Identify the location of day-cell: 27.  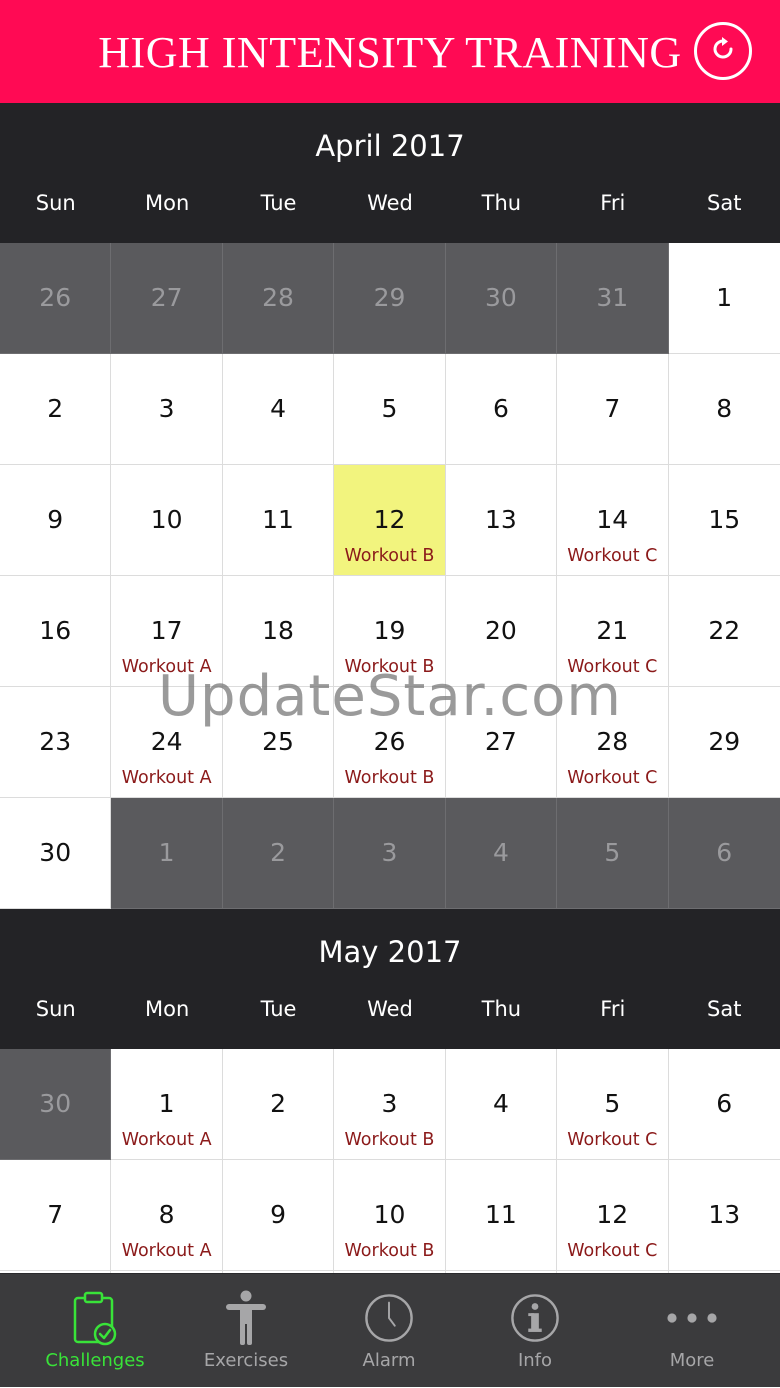
(501, 742).